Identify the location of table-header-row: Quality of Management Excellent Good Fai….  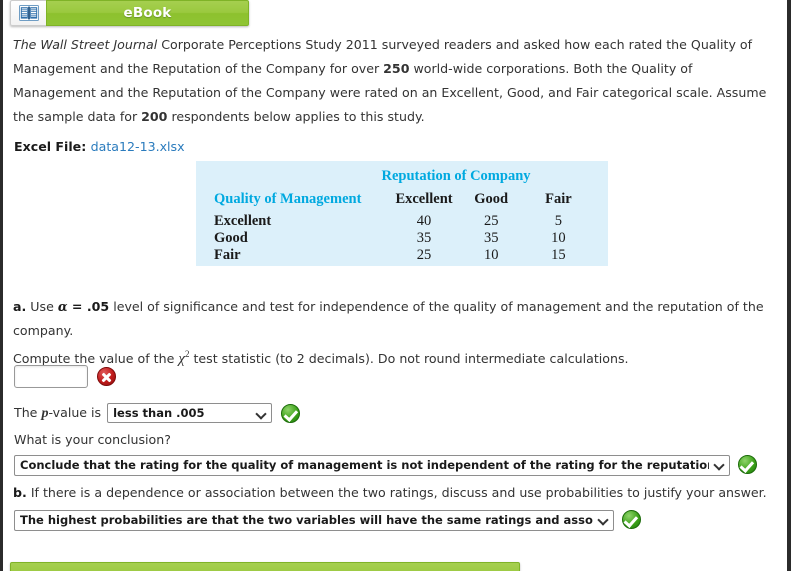
(403, 202).